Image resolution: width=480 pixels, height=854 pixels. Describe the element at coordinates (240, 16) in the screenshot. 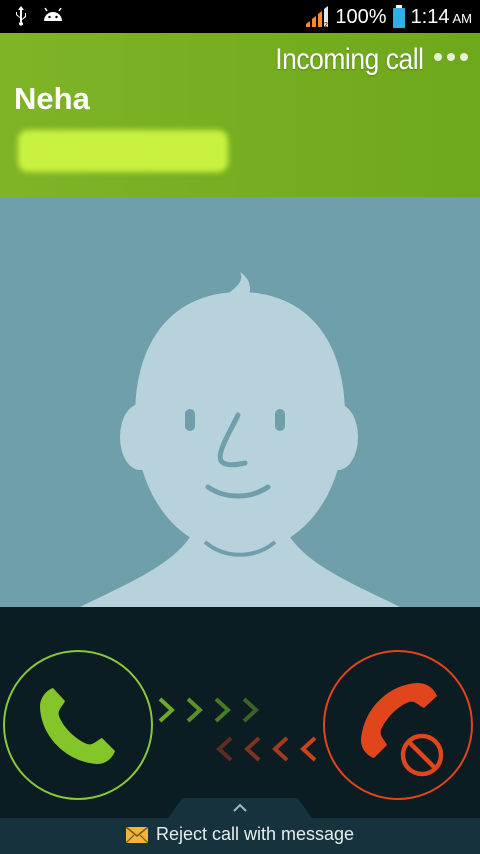

I see `status-bar: 2 100% 1:14 AM` at that location.